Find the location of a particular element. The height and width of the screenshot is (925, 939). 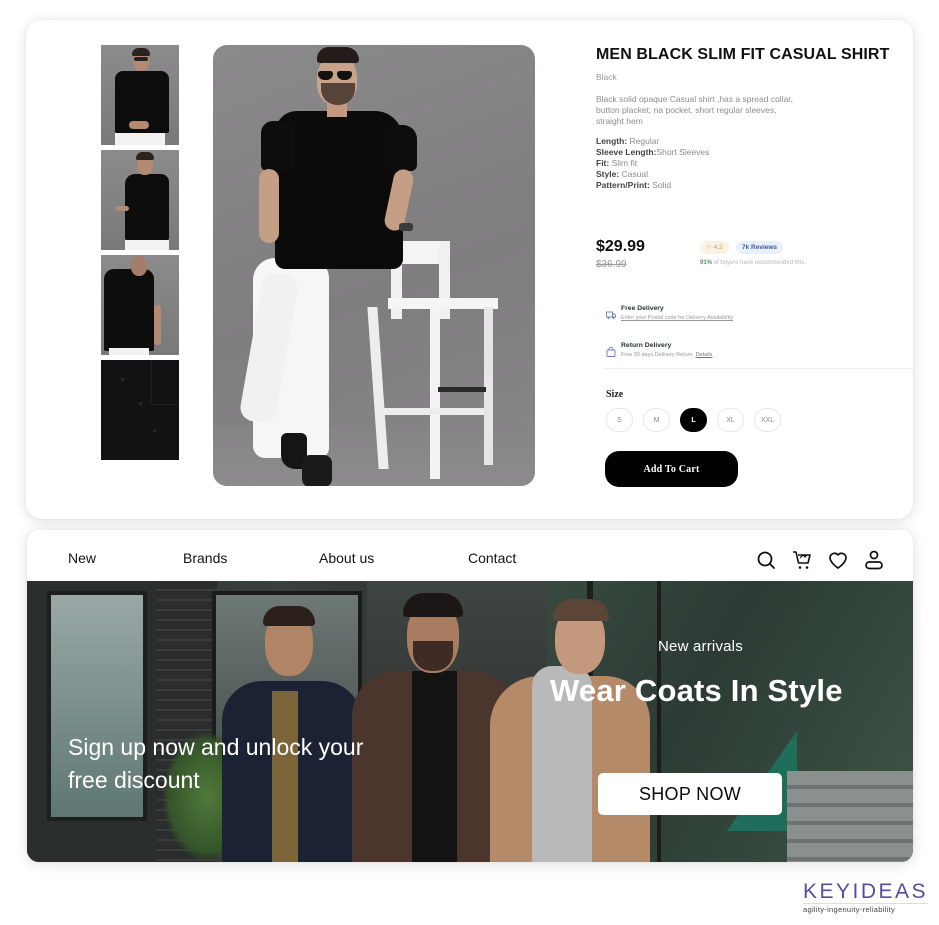

brand-name: KEYIDEAS is located at coordinates (866, 891).